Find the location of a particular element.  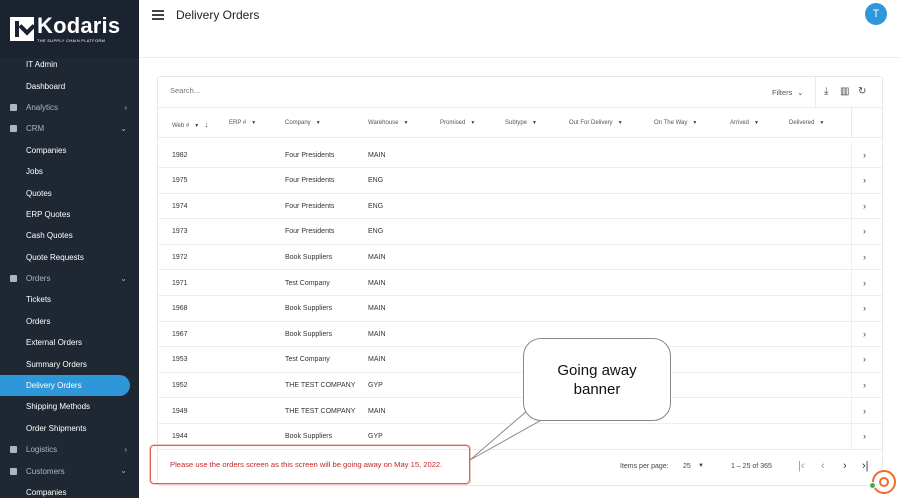

column-header-erp: ERP # ▼ is located at coordinates (242, 123).